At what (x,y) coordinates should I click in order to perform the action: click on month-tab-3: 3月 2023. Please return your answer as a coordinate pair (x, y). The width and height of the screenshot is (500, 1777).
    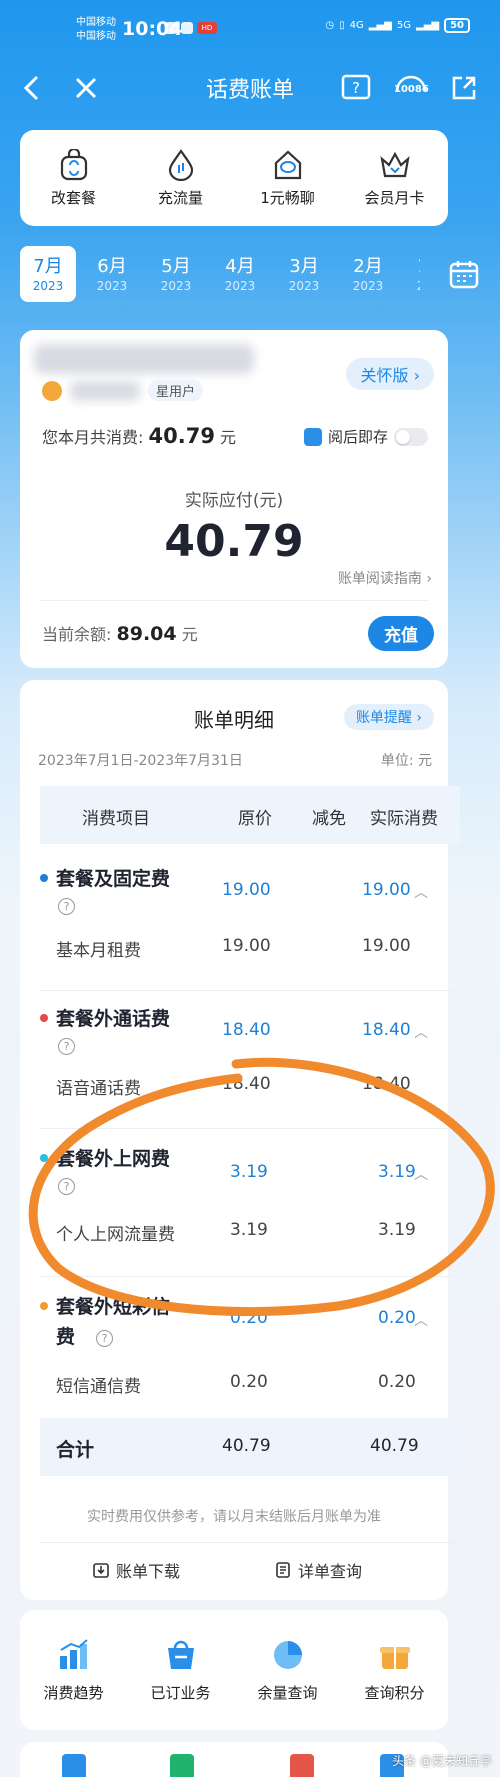
    Looking at the image, I should click on (304, 274).